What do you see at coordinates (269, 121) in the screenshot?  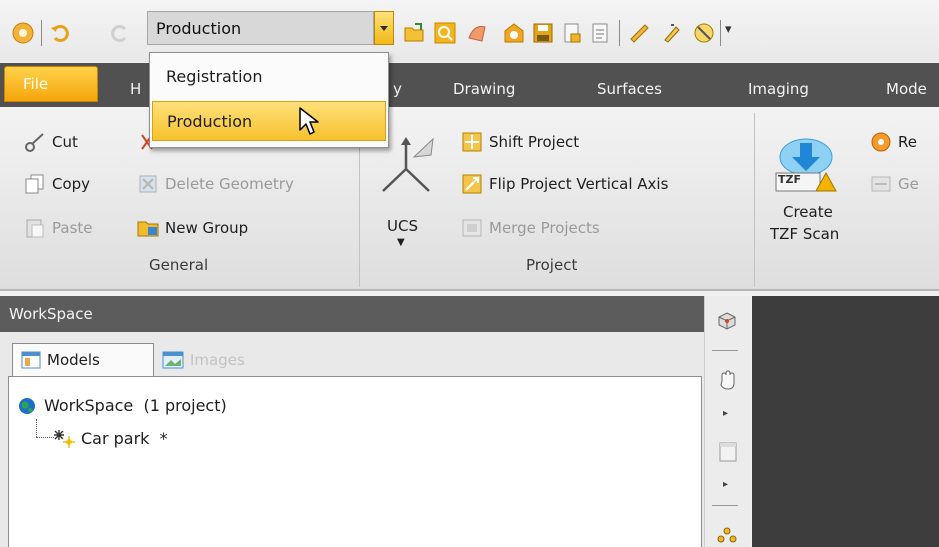 I see `dropdown-option-production: Production` at bounding box center [269, 121].